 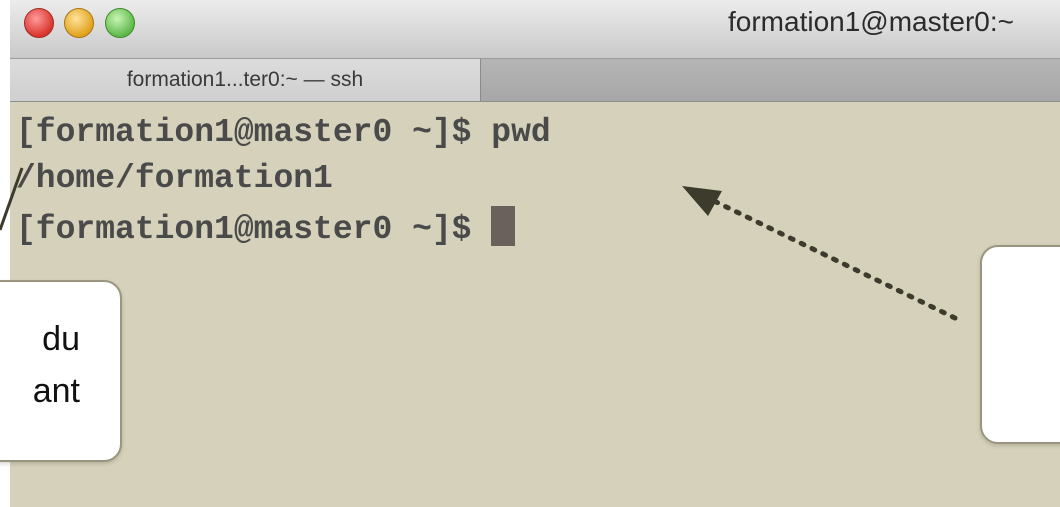 What do you see at coordinates (1020, 344) in the screenshot?
I see `callout-right` at bounding box center [1020, 344].